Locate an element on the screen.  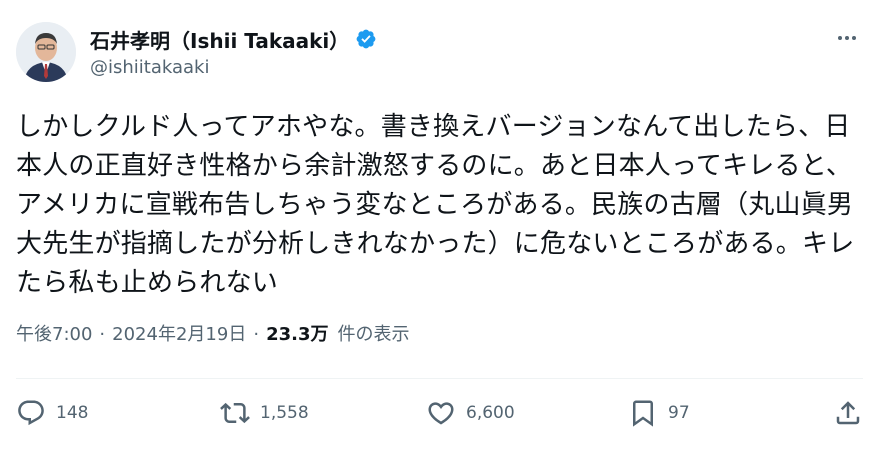
share-button is located at coordinates (848, 413).